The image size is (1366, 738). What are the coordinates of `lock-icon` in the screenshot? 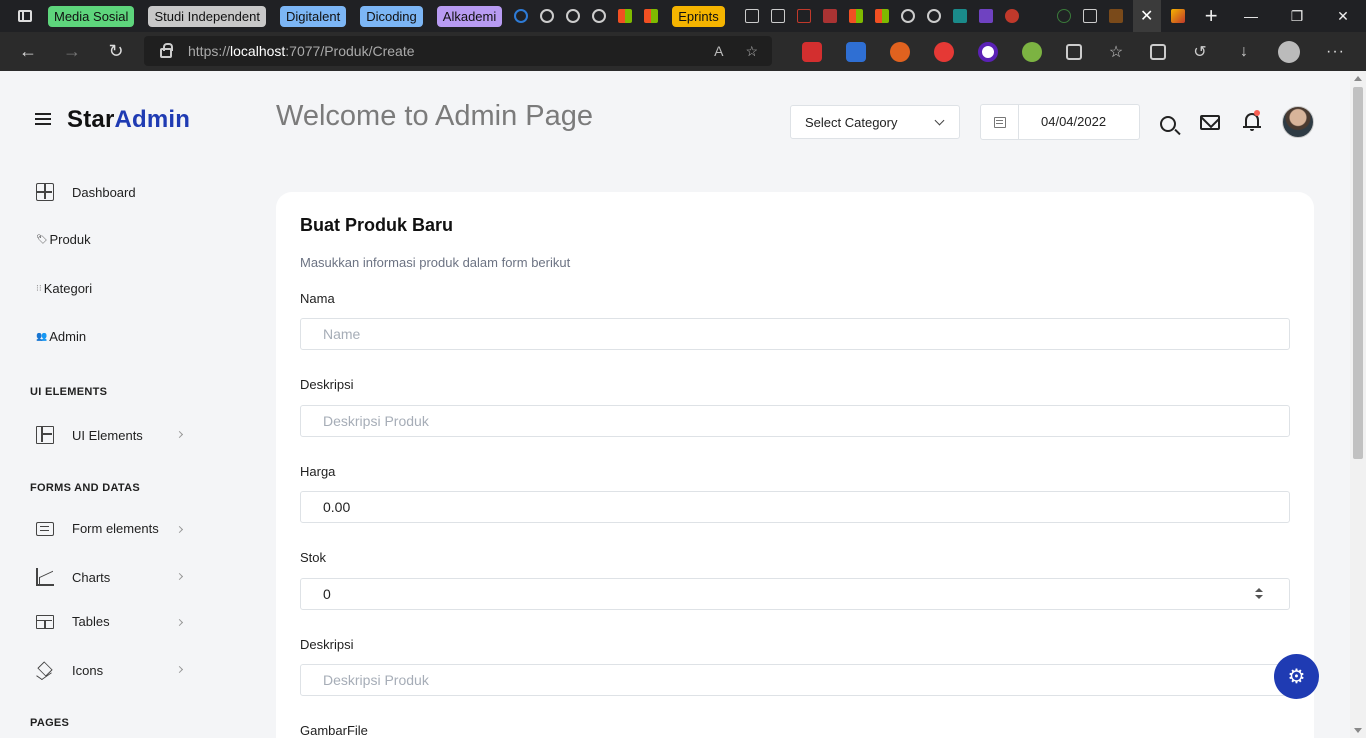 It's located at (166, 50).